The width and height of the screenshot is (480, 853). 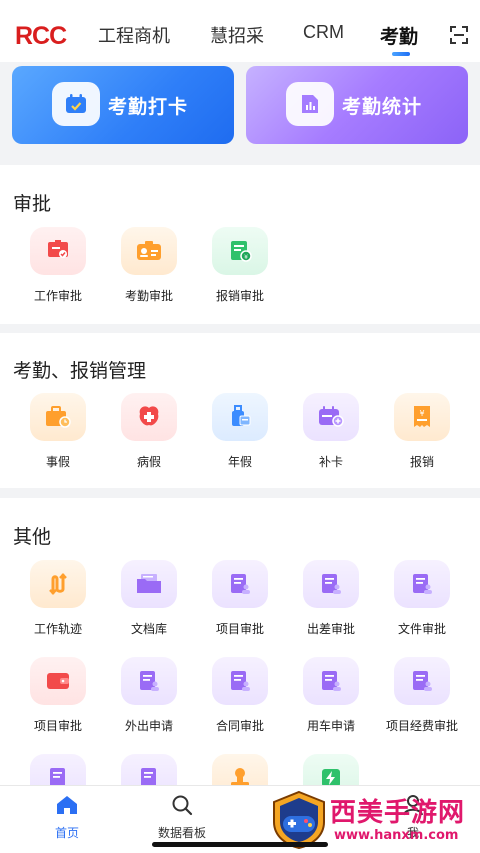 I want to click on tab-attendance: 考勤, so click(x=399, y=35).